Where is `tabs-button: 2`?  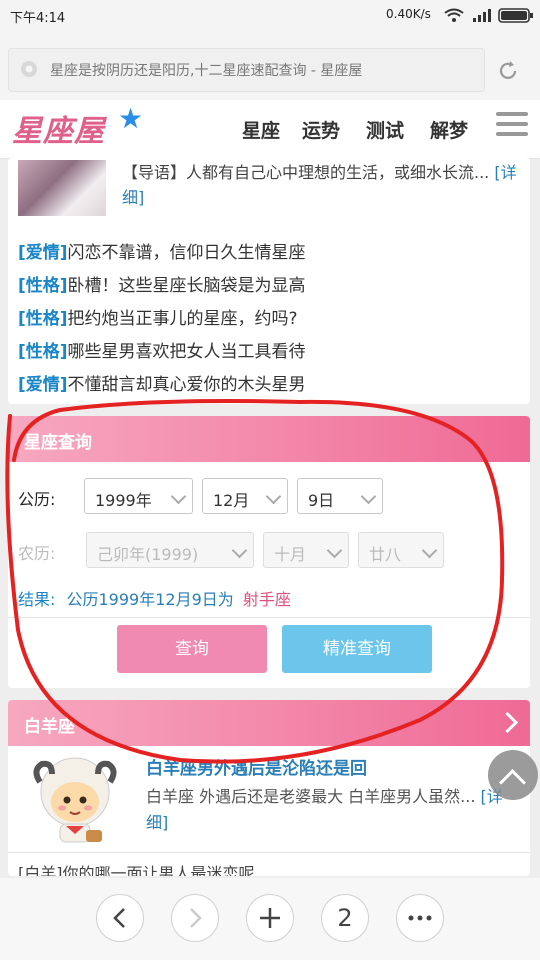 tabs-button: 2 is located at coordinates (345, 918).